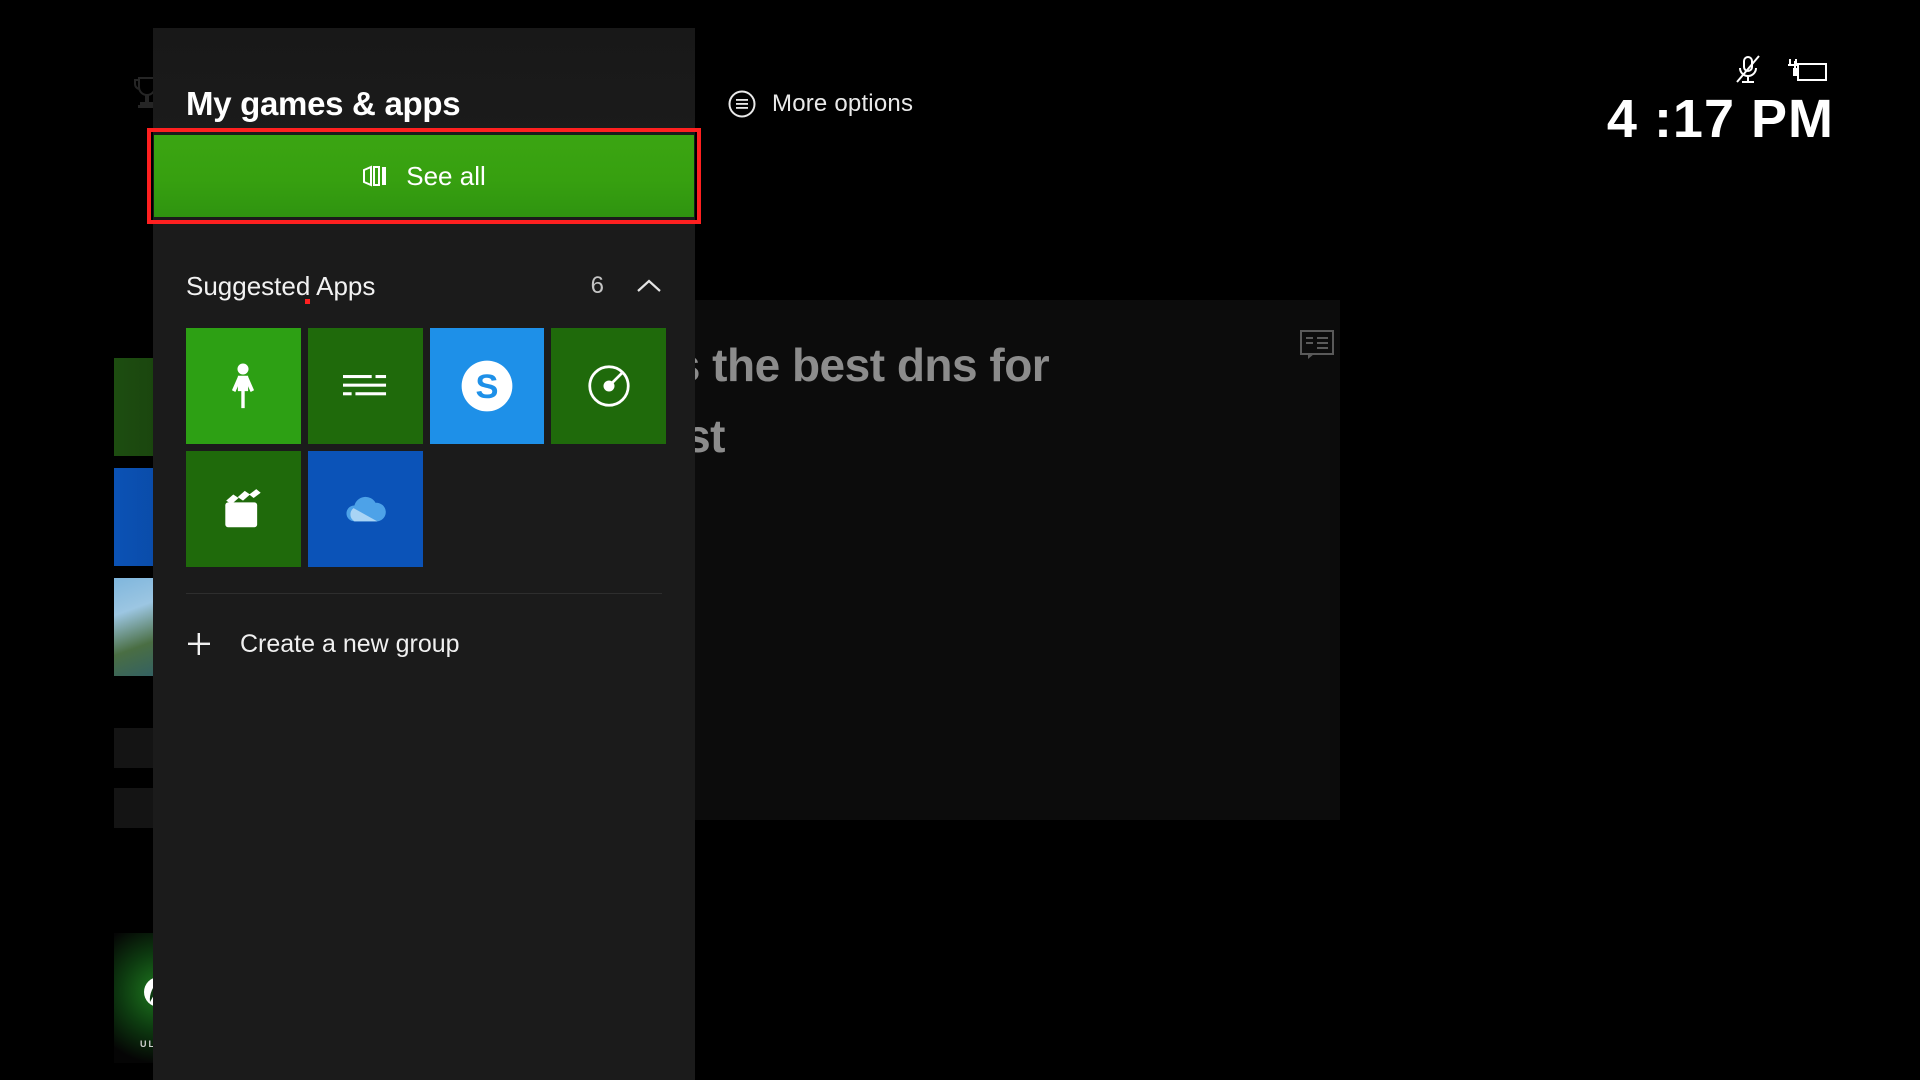  I want to click on suggested-apps-title: Suggested Apps, so click(281, 285).